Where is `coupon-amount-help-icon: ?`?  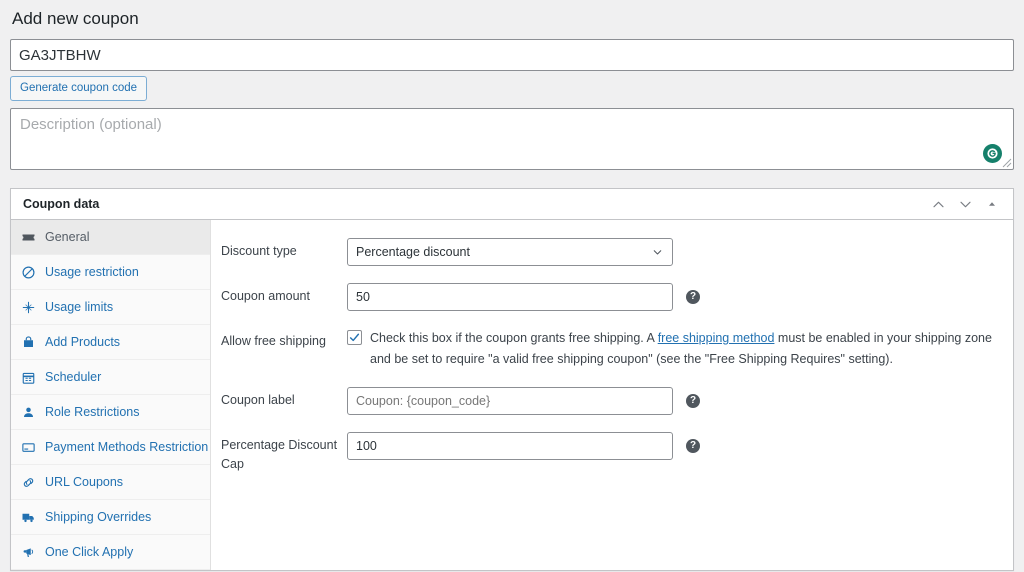 coupon-amount-help-icon: ? is located at coordinates (693, 297).